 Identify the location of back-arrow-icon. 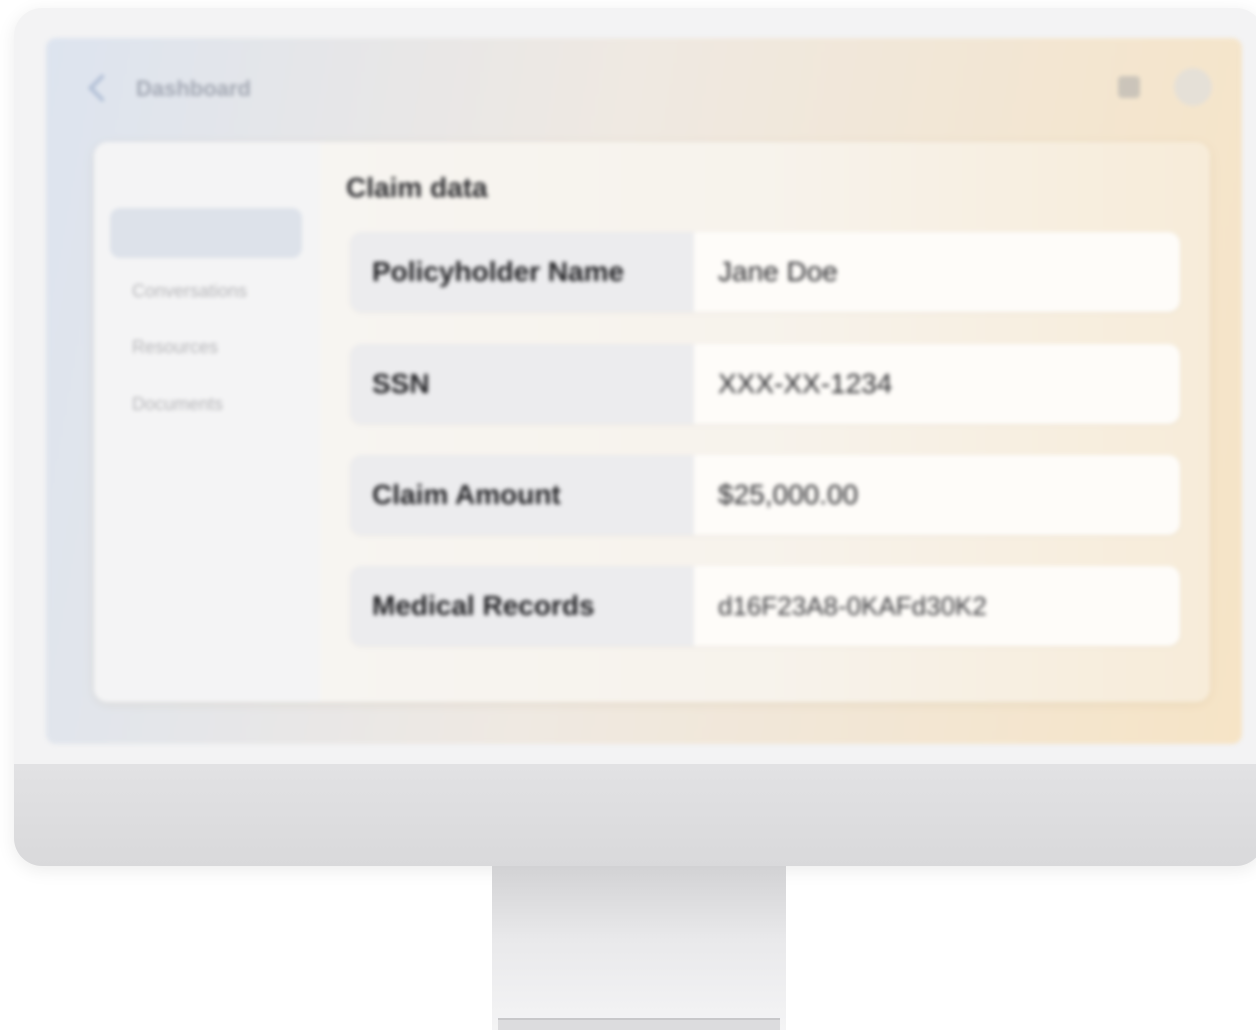
(102, 88).